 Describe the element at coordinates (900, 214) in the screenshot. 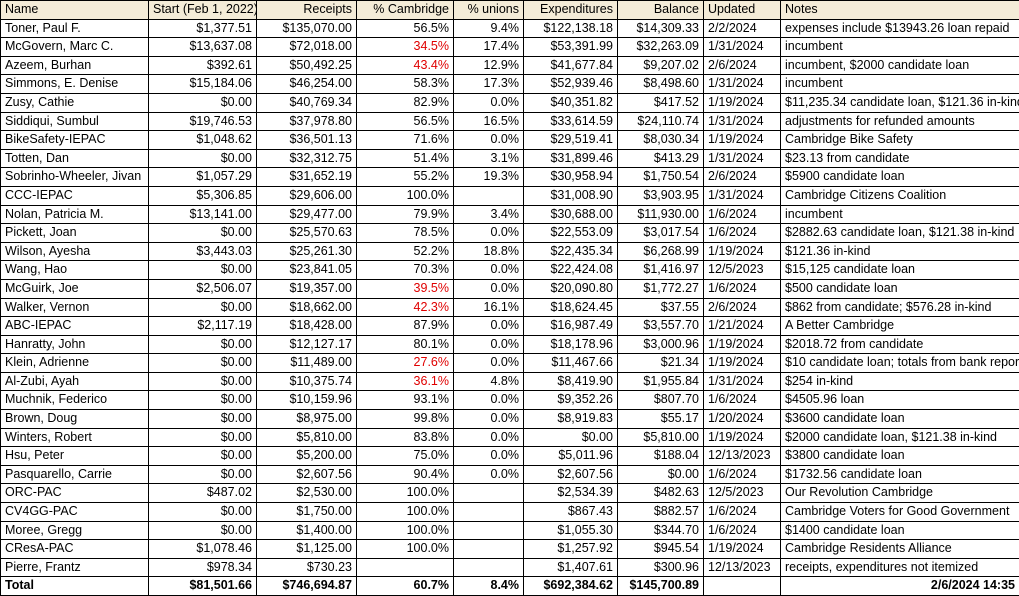

I see `cell-notes: incumbent` at that location.